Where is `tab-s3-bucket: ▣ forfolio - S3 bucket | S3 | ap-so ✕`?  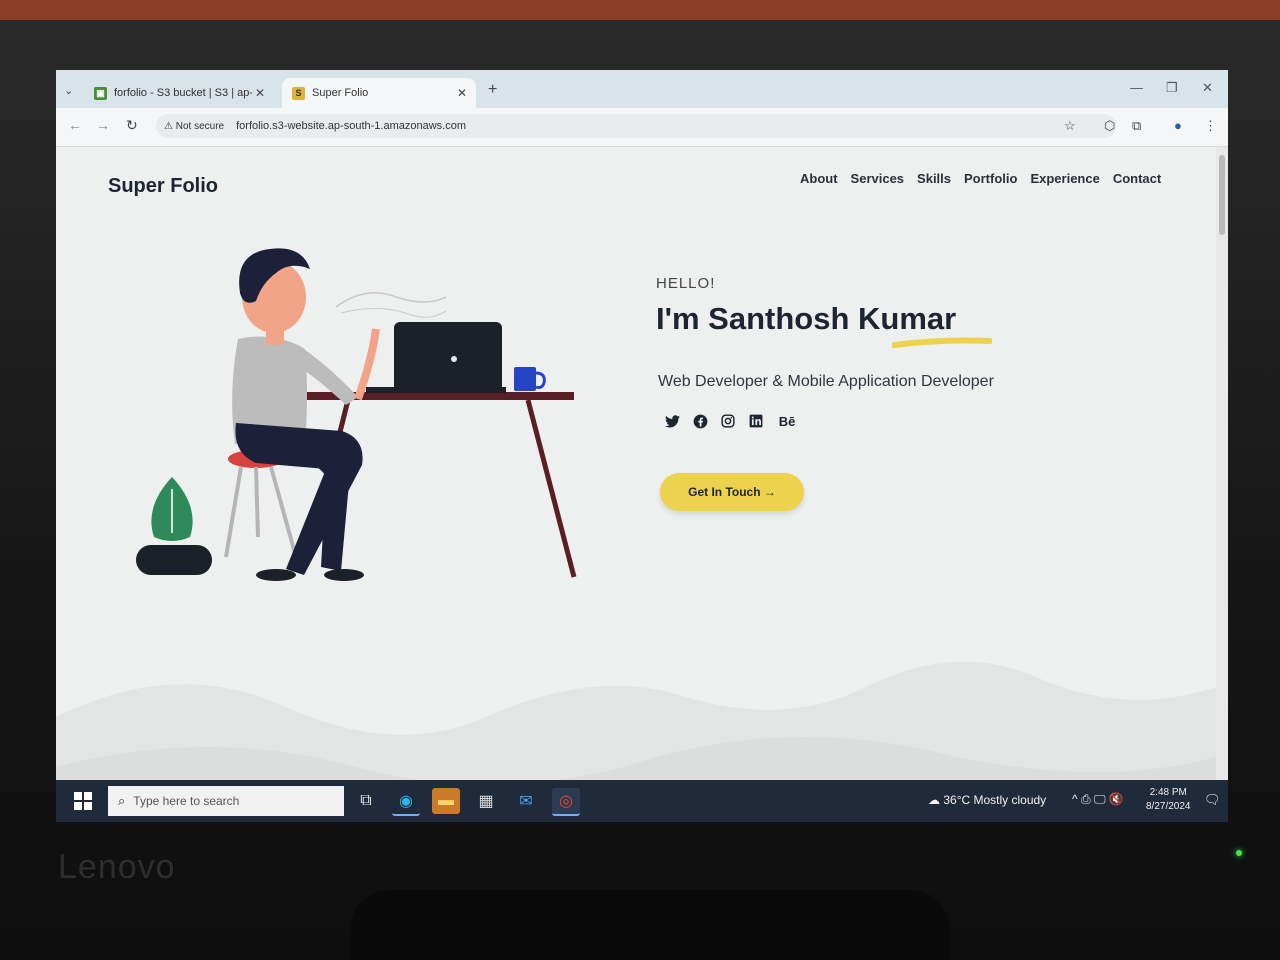
tab-s3-bucket: ▣ forfolio - S3 bucket | S3 | ap-so ✕ is located at coordinates (179, 93).